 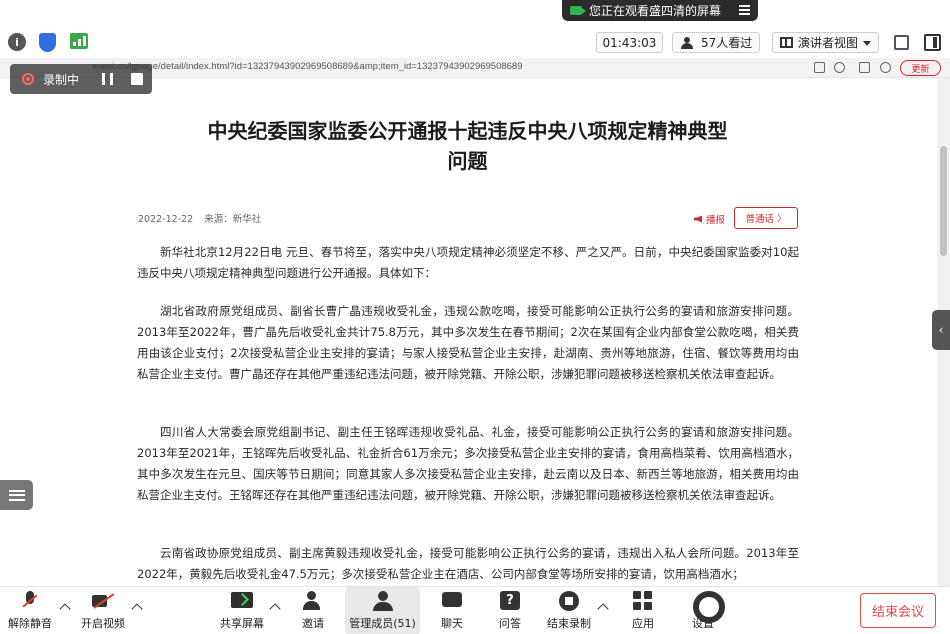 I want to click on signal-icon, so click(x=79, y=41).